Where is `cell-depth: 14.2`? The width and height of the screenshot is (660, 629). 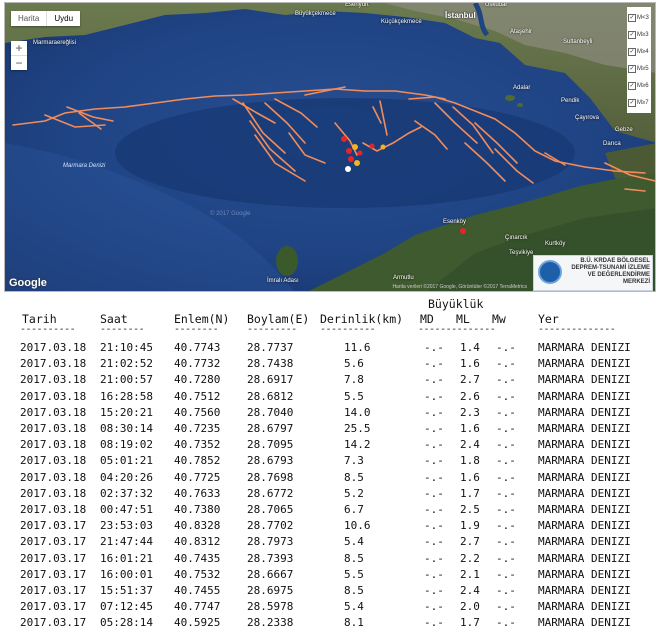
cell-depth: 14.2 is located at coordinates (357, 445).